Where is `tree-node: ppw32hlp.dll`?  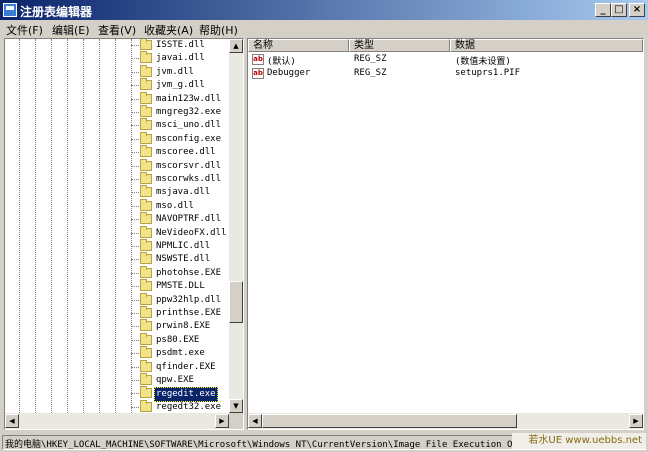 tree-node: ppw32hlp.dll is located at coordinates (117, 299).